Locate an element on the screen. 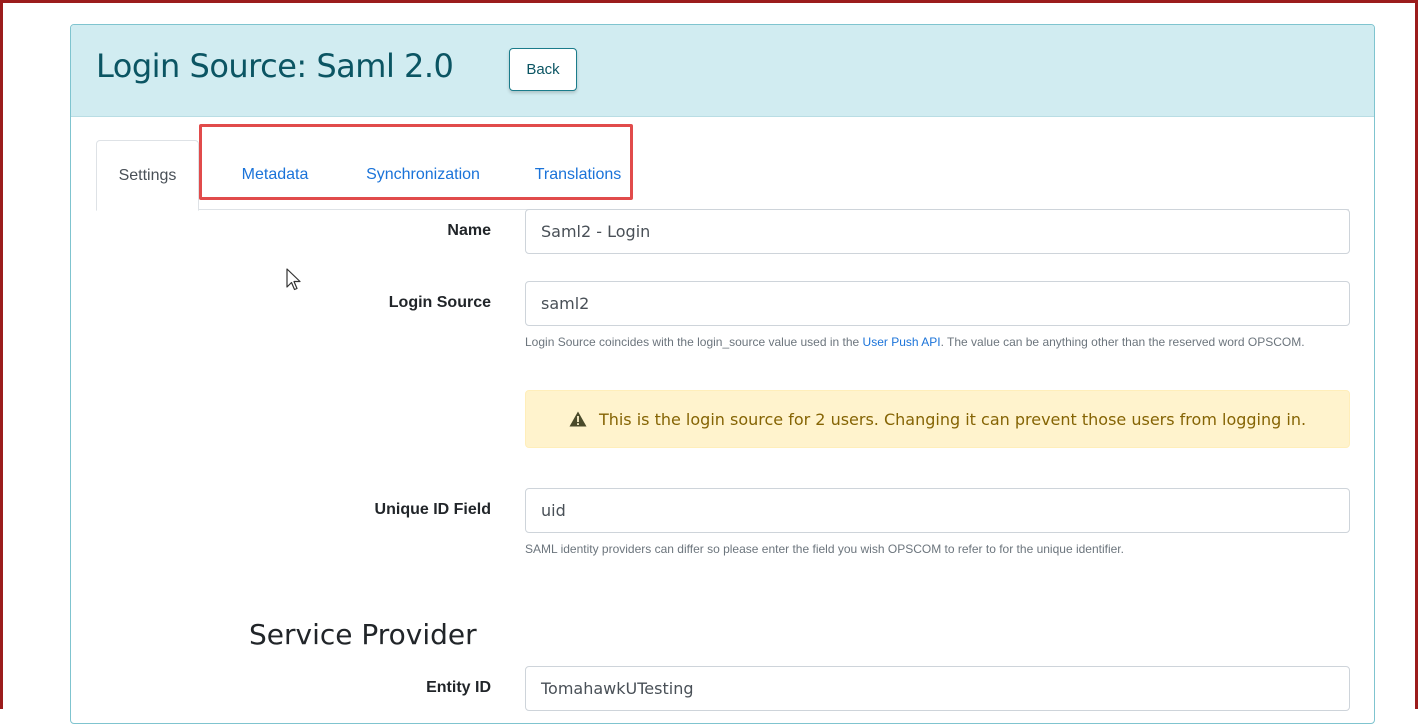  user-push-api-link: User Push API is located at coordinates (902, 342).